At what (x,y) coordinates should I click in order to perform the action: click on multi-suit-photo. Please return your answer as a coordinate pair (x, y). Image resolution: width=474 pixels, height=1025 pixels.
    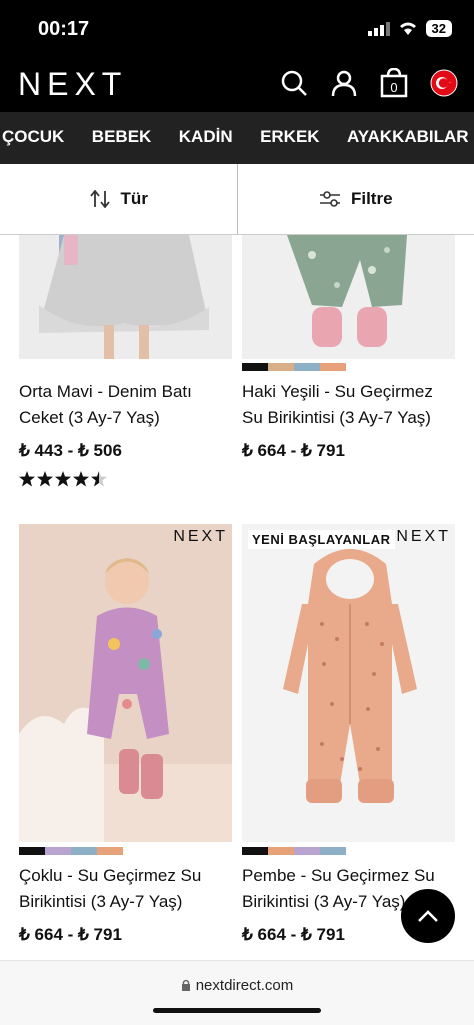
    Looking at the image, I should click on (125, 683).